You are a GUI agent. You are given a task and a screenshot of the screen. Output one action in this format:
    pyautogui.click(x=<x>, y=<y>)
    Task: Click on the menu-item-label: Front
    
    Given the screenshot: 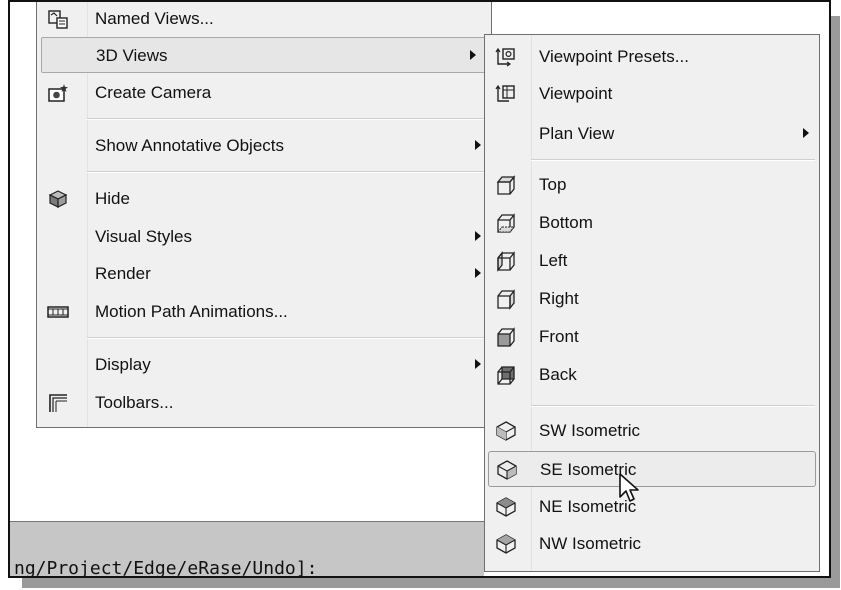 What is the action you would take?
    pyautogui.click(x=559, y=336)
    